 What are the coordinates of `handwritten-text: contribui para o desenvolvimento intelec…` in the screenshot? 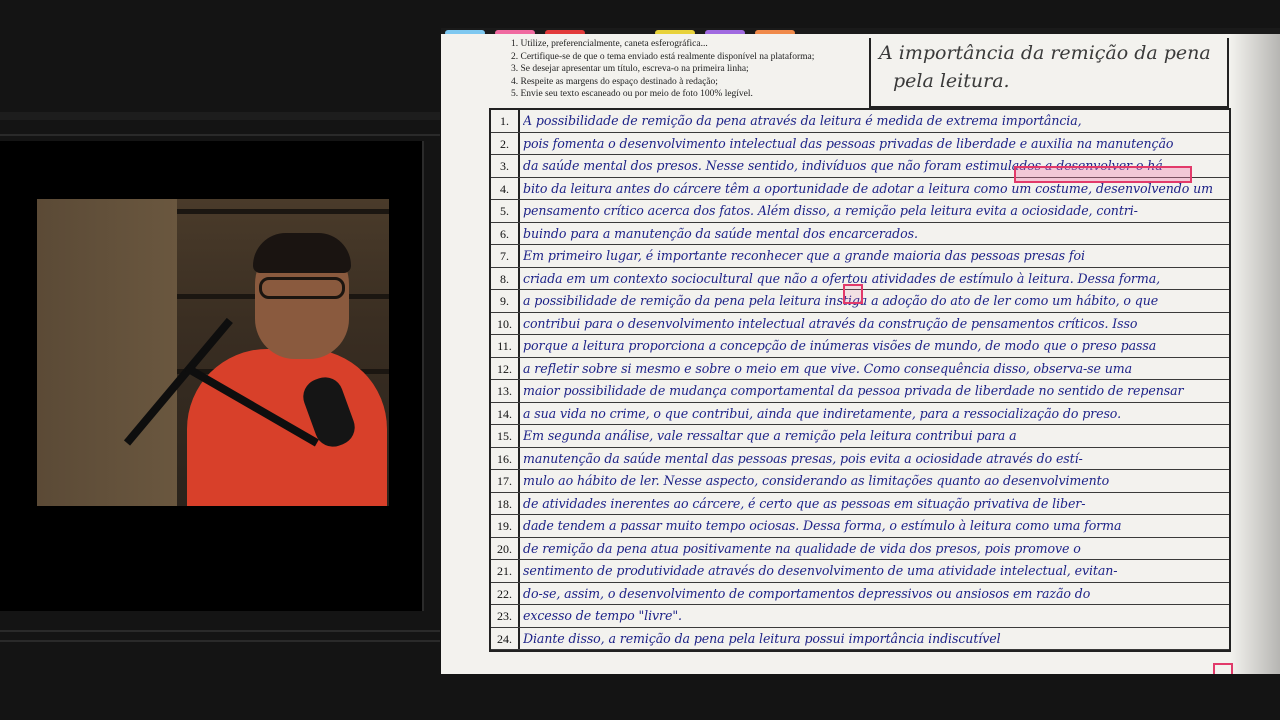 It's located at (830, 323).